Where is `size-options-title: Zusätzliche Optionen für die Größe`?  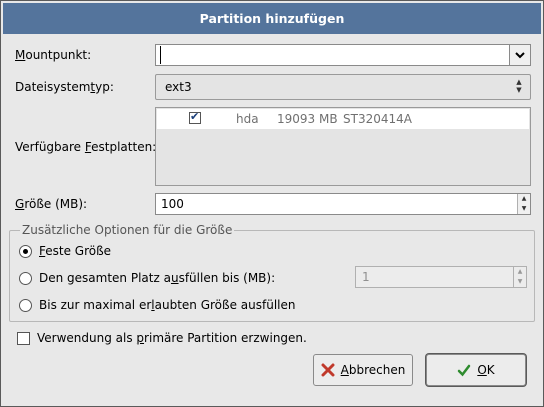 size-options-title: Zusätzliche Optionen für die Größe is located at coordinates (127, 230).